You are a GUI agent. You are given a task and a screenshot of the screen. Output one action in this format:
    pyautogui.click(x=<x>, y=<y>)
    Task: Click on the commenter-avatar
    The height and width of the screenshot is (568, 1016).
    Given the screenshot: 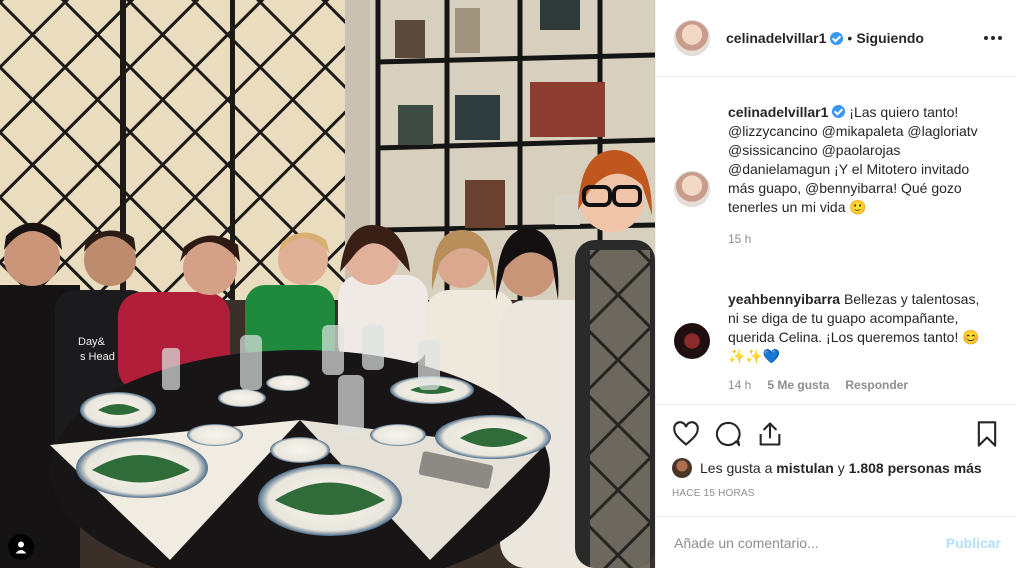 What is the action you would take?
    pyautogui.click(x=692, y=341)
    